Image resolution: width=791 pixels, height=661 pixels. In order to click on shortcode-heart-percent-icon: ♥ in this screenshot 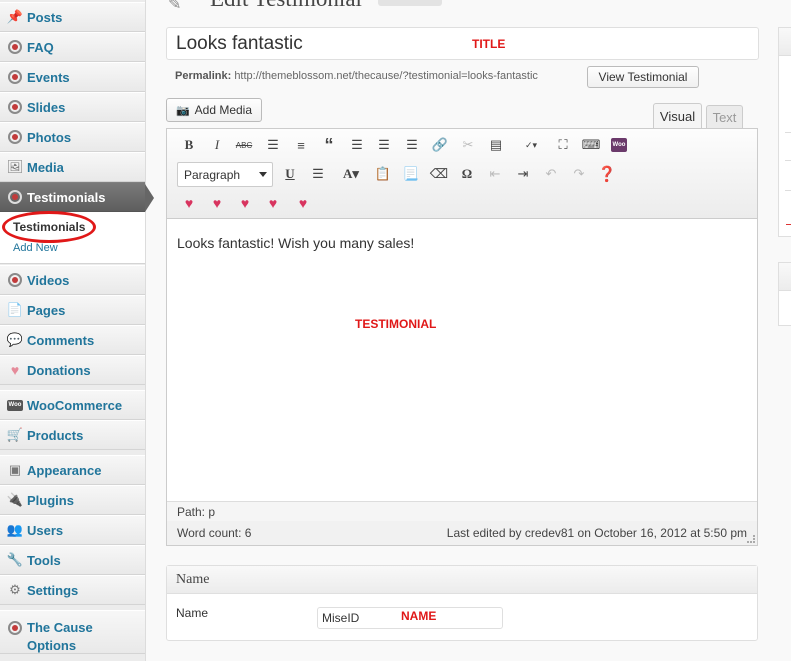, I will do `click(273, 203)`.